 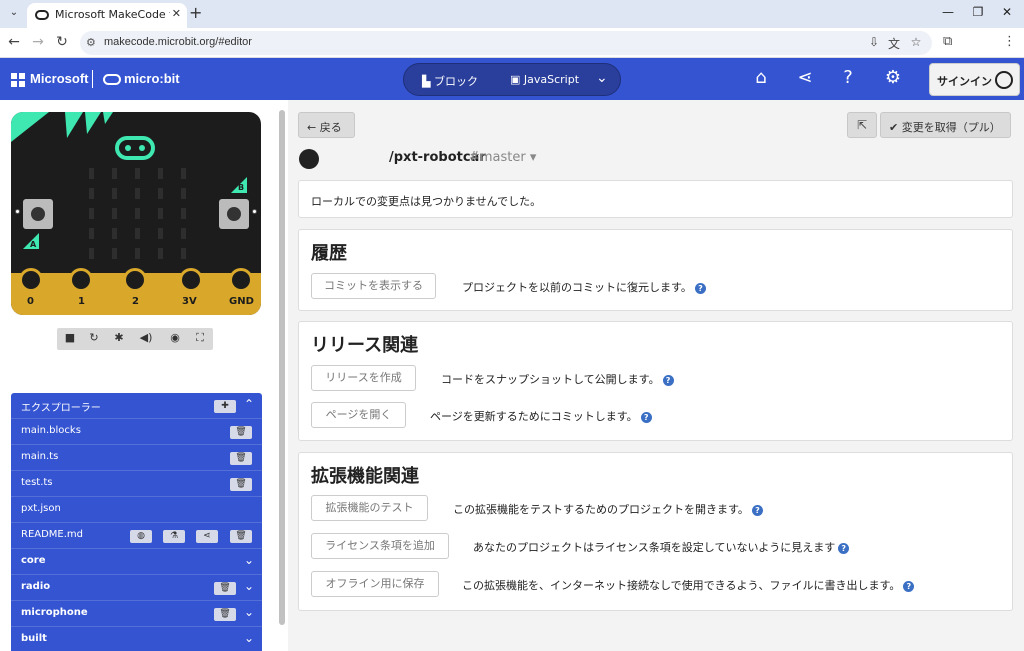 I want to click on browser-menu-icon: ⋮, so click(x=1009, y=41).